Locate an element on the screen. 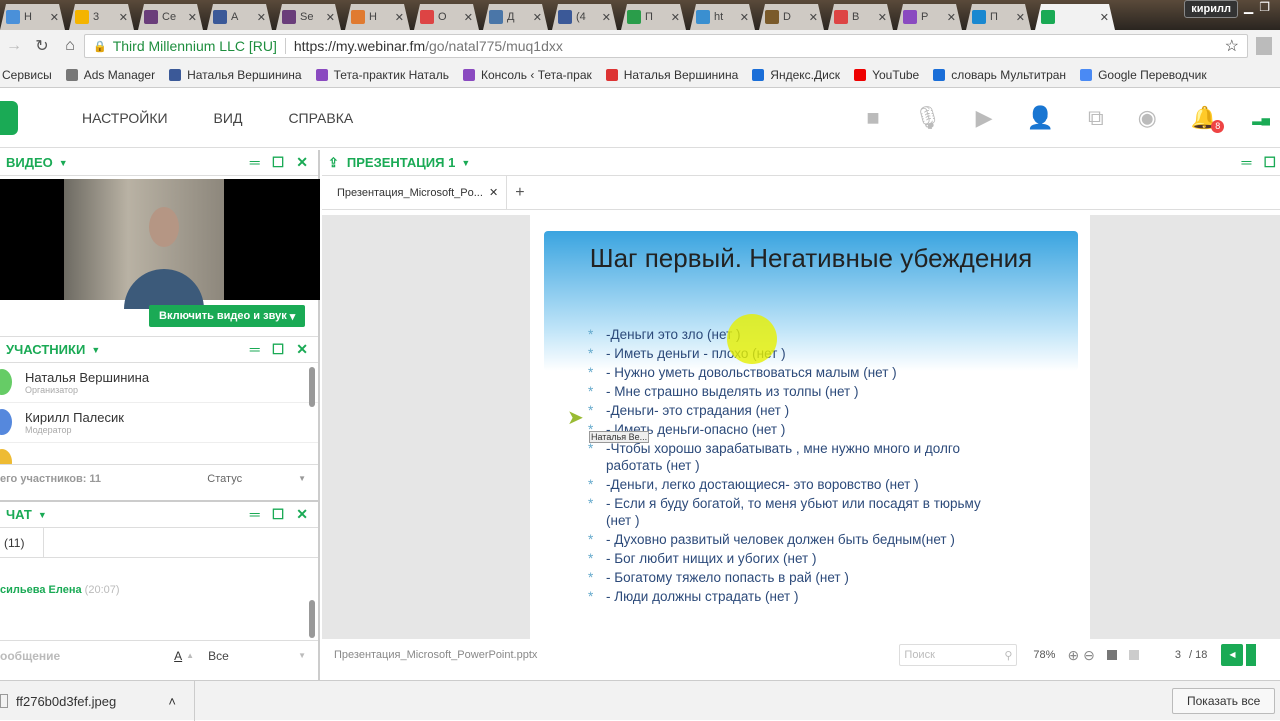 The image size is (1280, 721). restore-button: ❐ is located at coordinates (1264, 9).